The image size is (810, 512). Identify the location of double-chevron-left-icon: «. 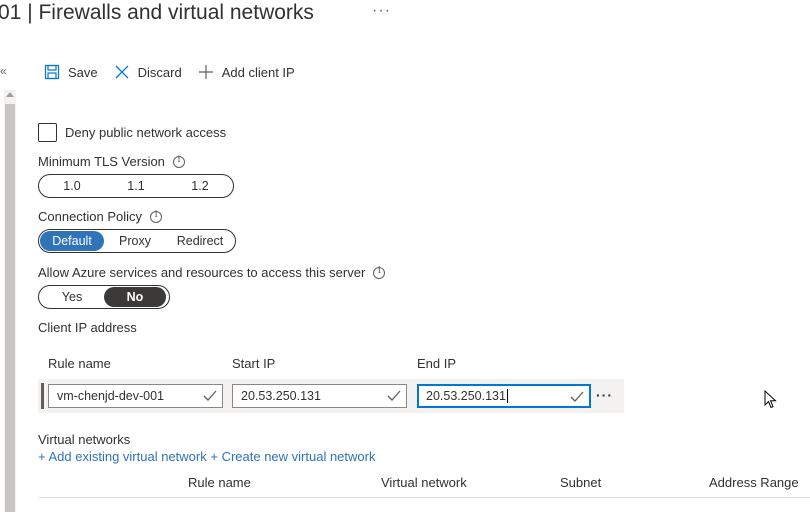
(3, 71).